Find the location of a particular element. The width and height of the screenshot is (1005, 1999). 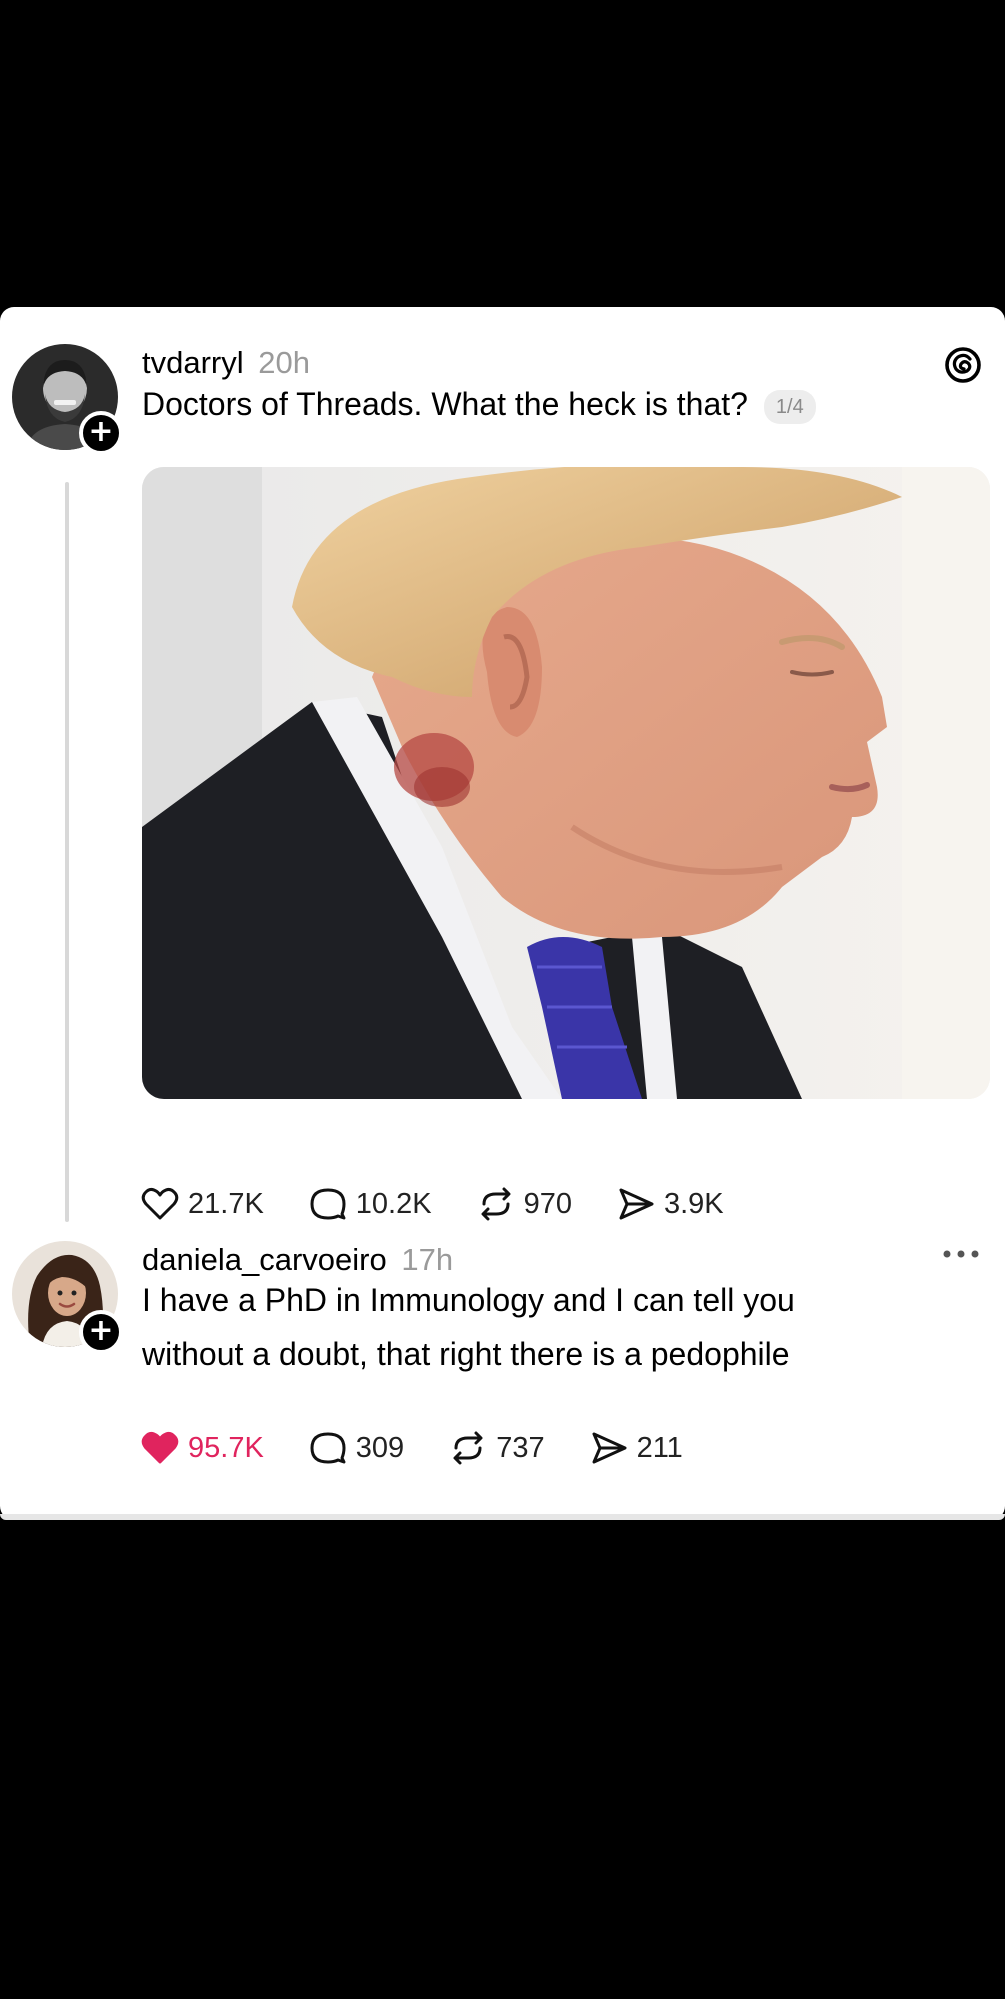

reply-share-count: 211 is located at coordinates (659, 1447).